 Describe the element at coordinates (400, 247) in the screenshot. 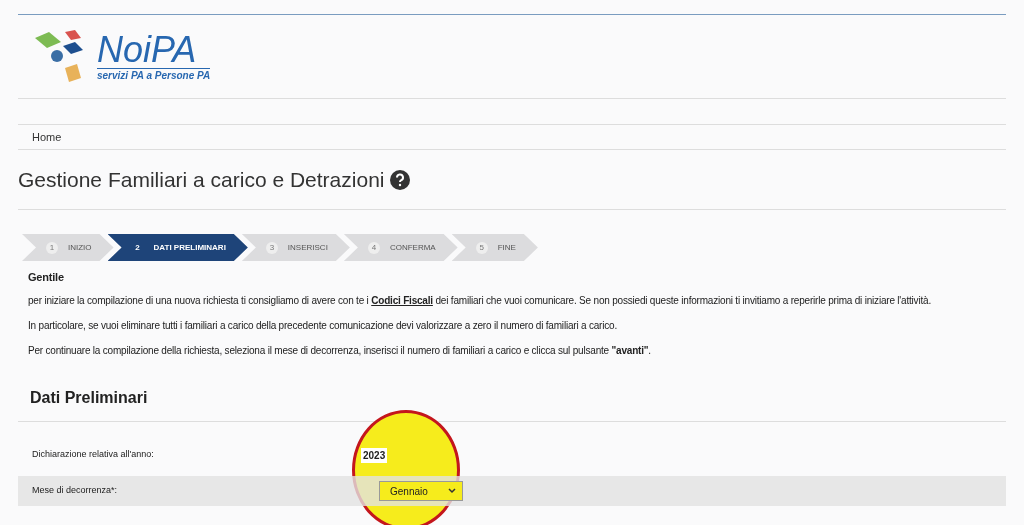

I see `wizard-step: 4 CONFERMA` at that location.